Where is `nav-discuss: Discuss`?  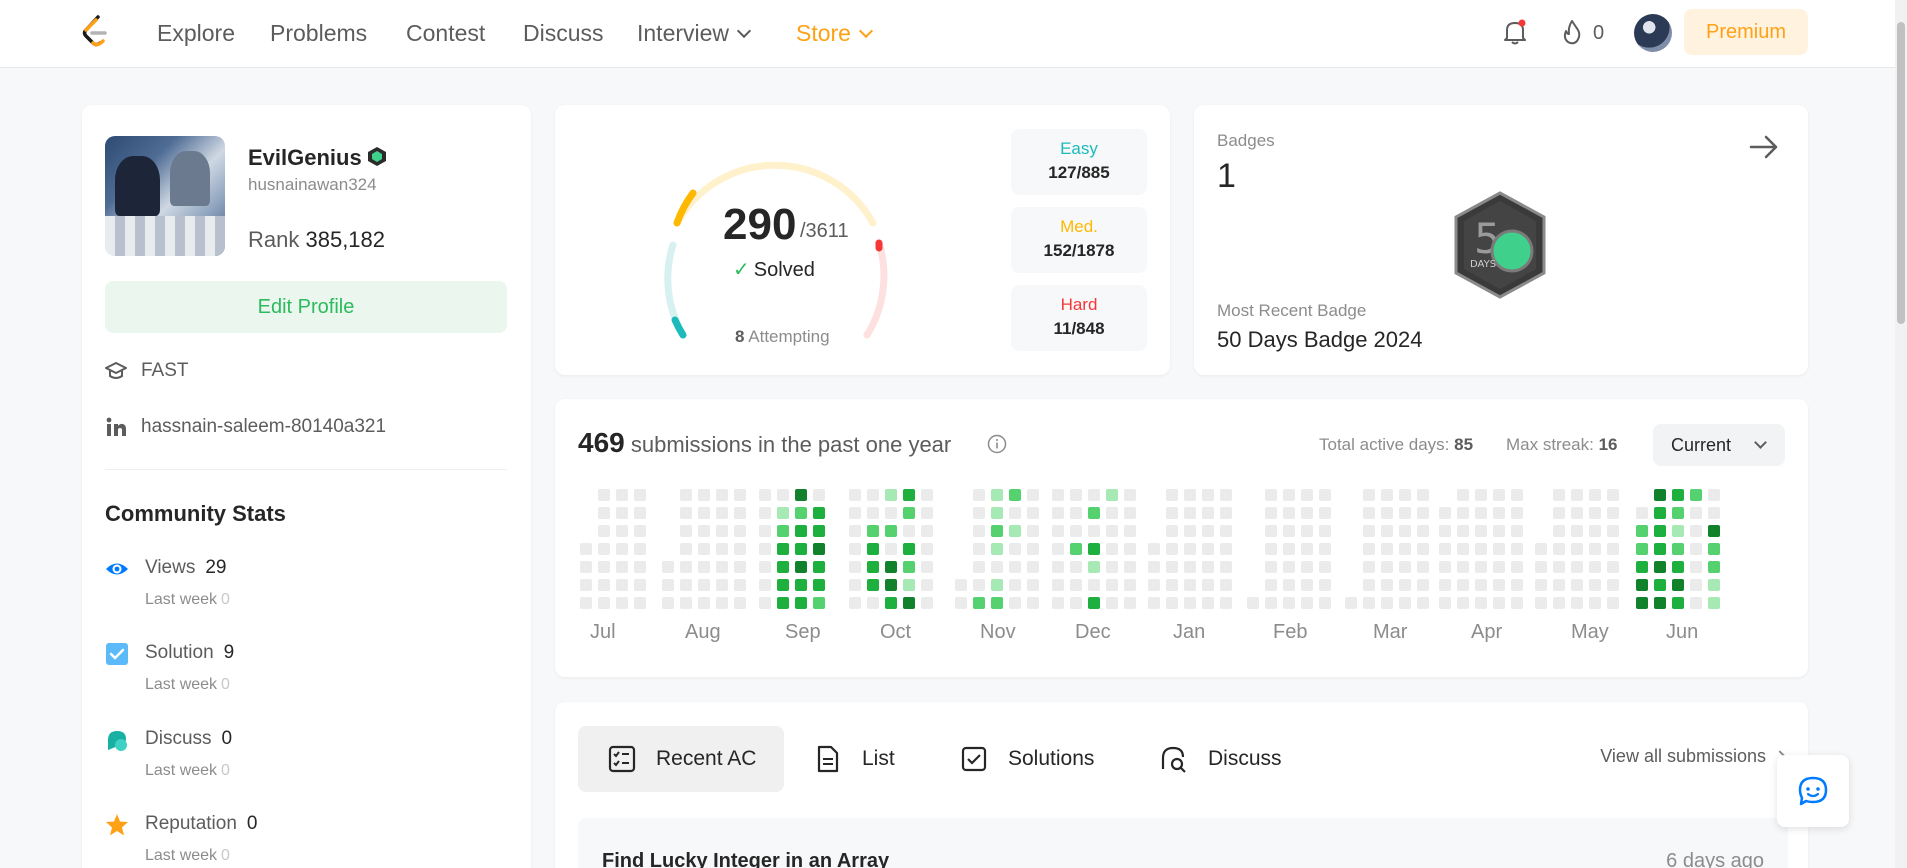
nav-discuss: Discuss is located at coordinates (563, 33).